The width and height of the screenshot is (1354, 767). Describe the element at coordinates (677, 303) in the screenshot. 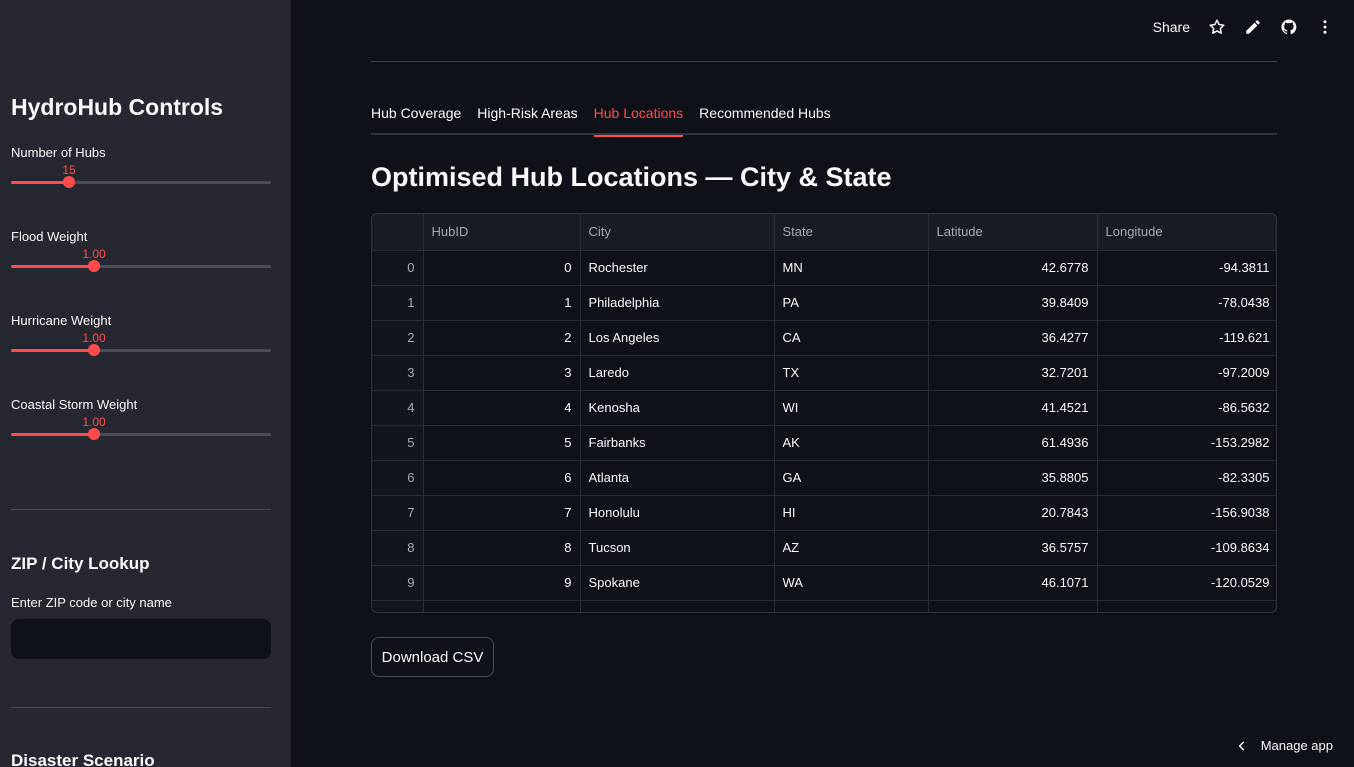

I see `city-cell: Philadelphia` at that location.